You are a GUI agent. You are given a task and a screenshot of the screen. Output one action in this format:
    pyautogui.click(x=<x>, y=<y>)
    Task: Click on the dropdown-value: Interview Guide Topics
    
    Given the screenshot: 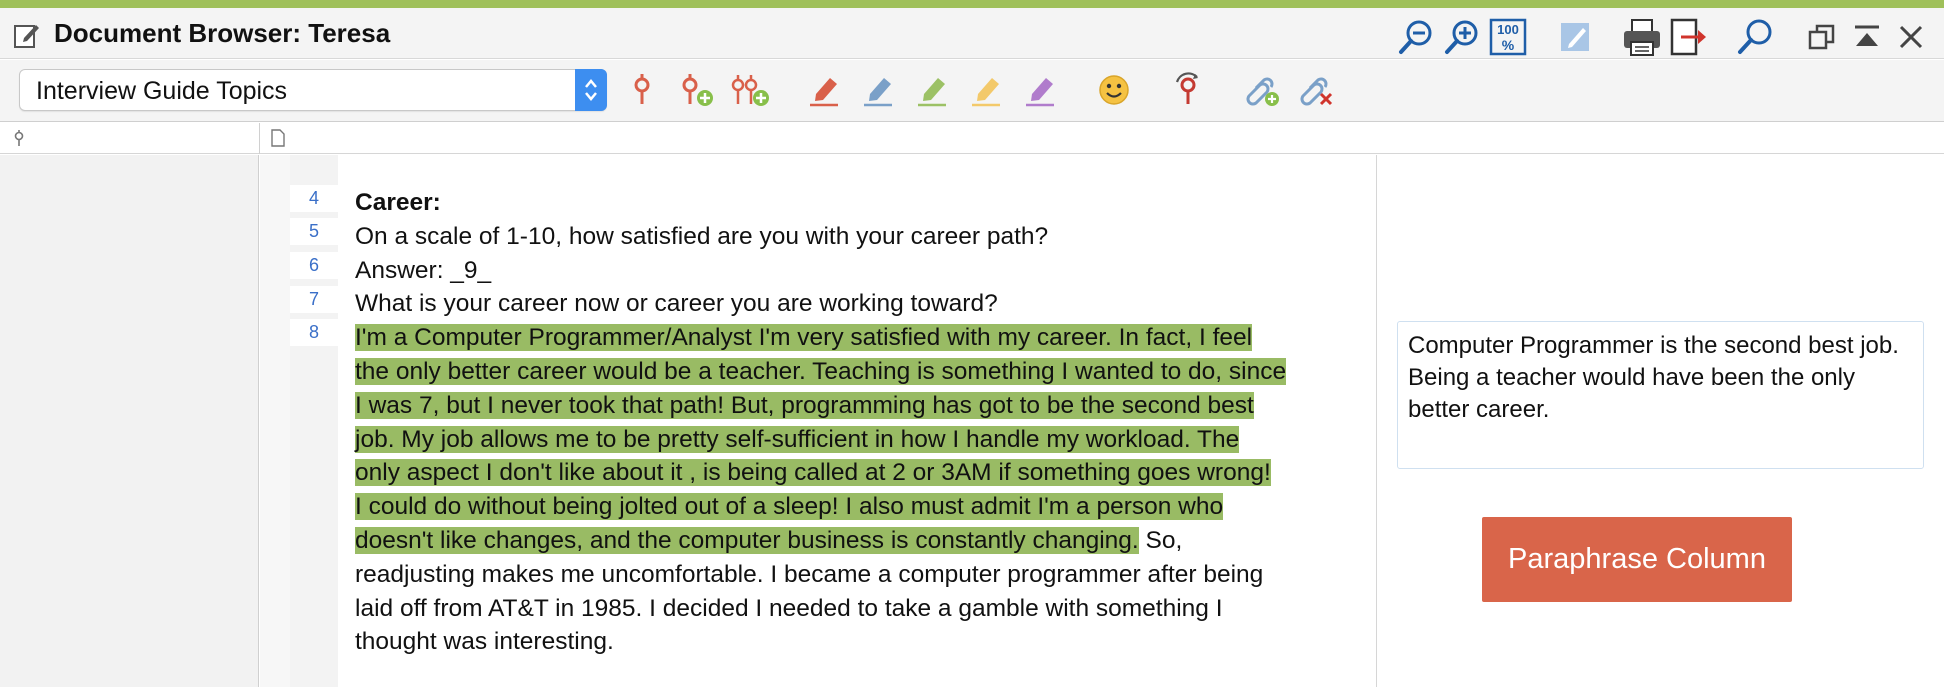 What is the action you would take?
    pyautogui.click(x=162, y=91)
    